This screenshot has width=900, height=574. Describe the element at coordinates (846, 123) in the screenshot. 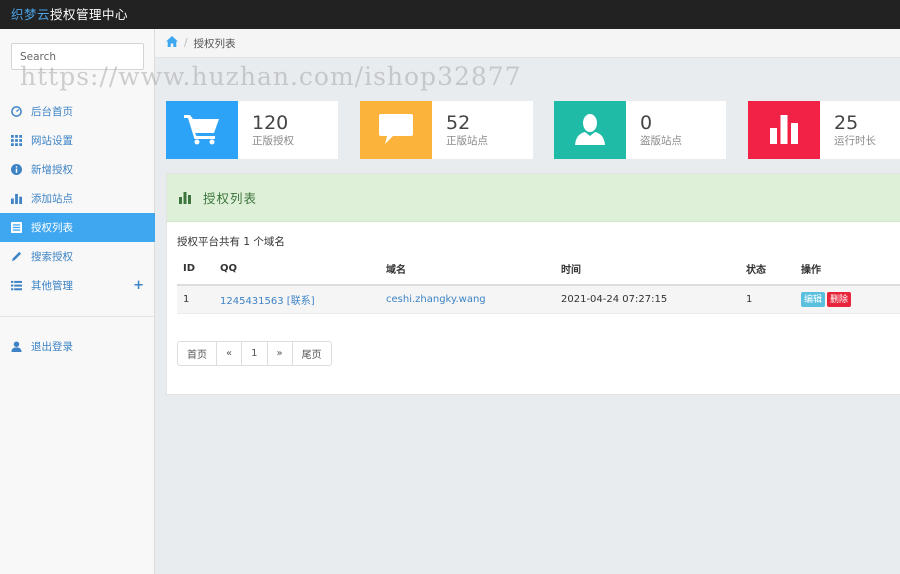

I see `stat-value: 25` at that location.